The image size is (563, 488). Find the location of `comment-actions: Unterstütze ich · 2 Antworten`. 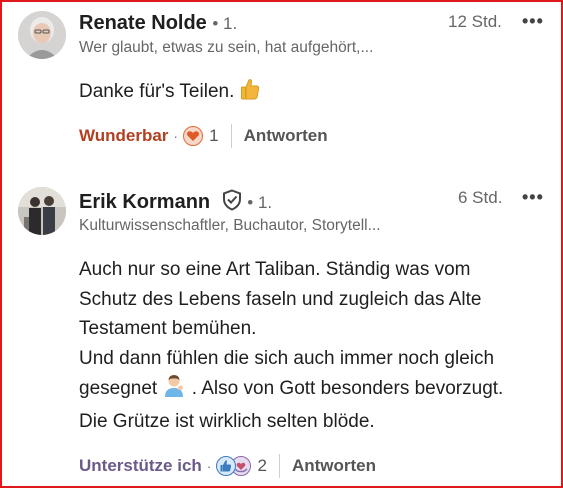

comment-actions: Unterstütze ich · 2 Antworten is located at coordinates (227, 466).